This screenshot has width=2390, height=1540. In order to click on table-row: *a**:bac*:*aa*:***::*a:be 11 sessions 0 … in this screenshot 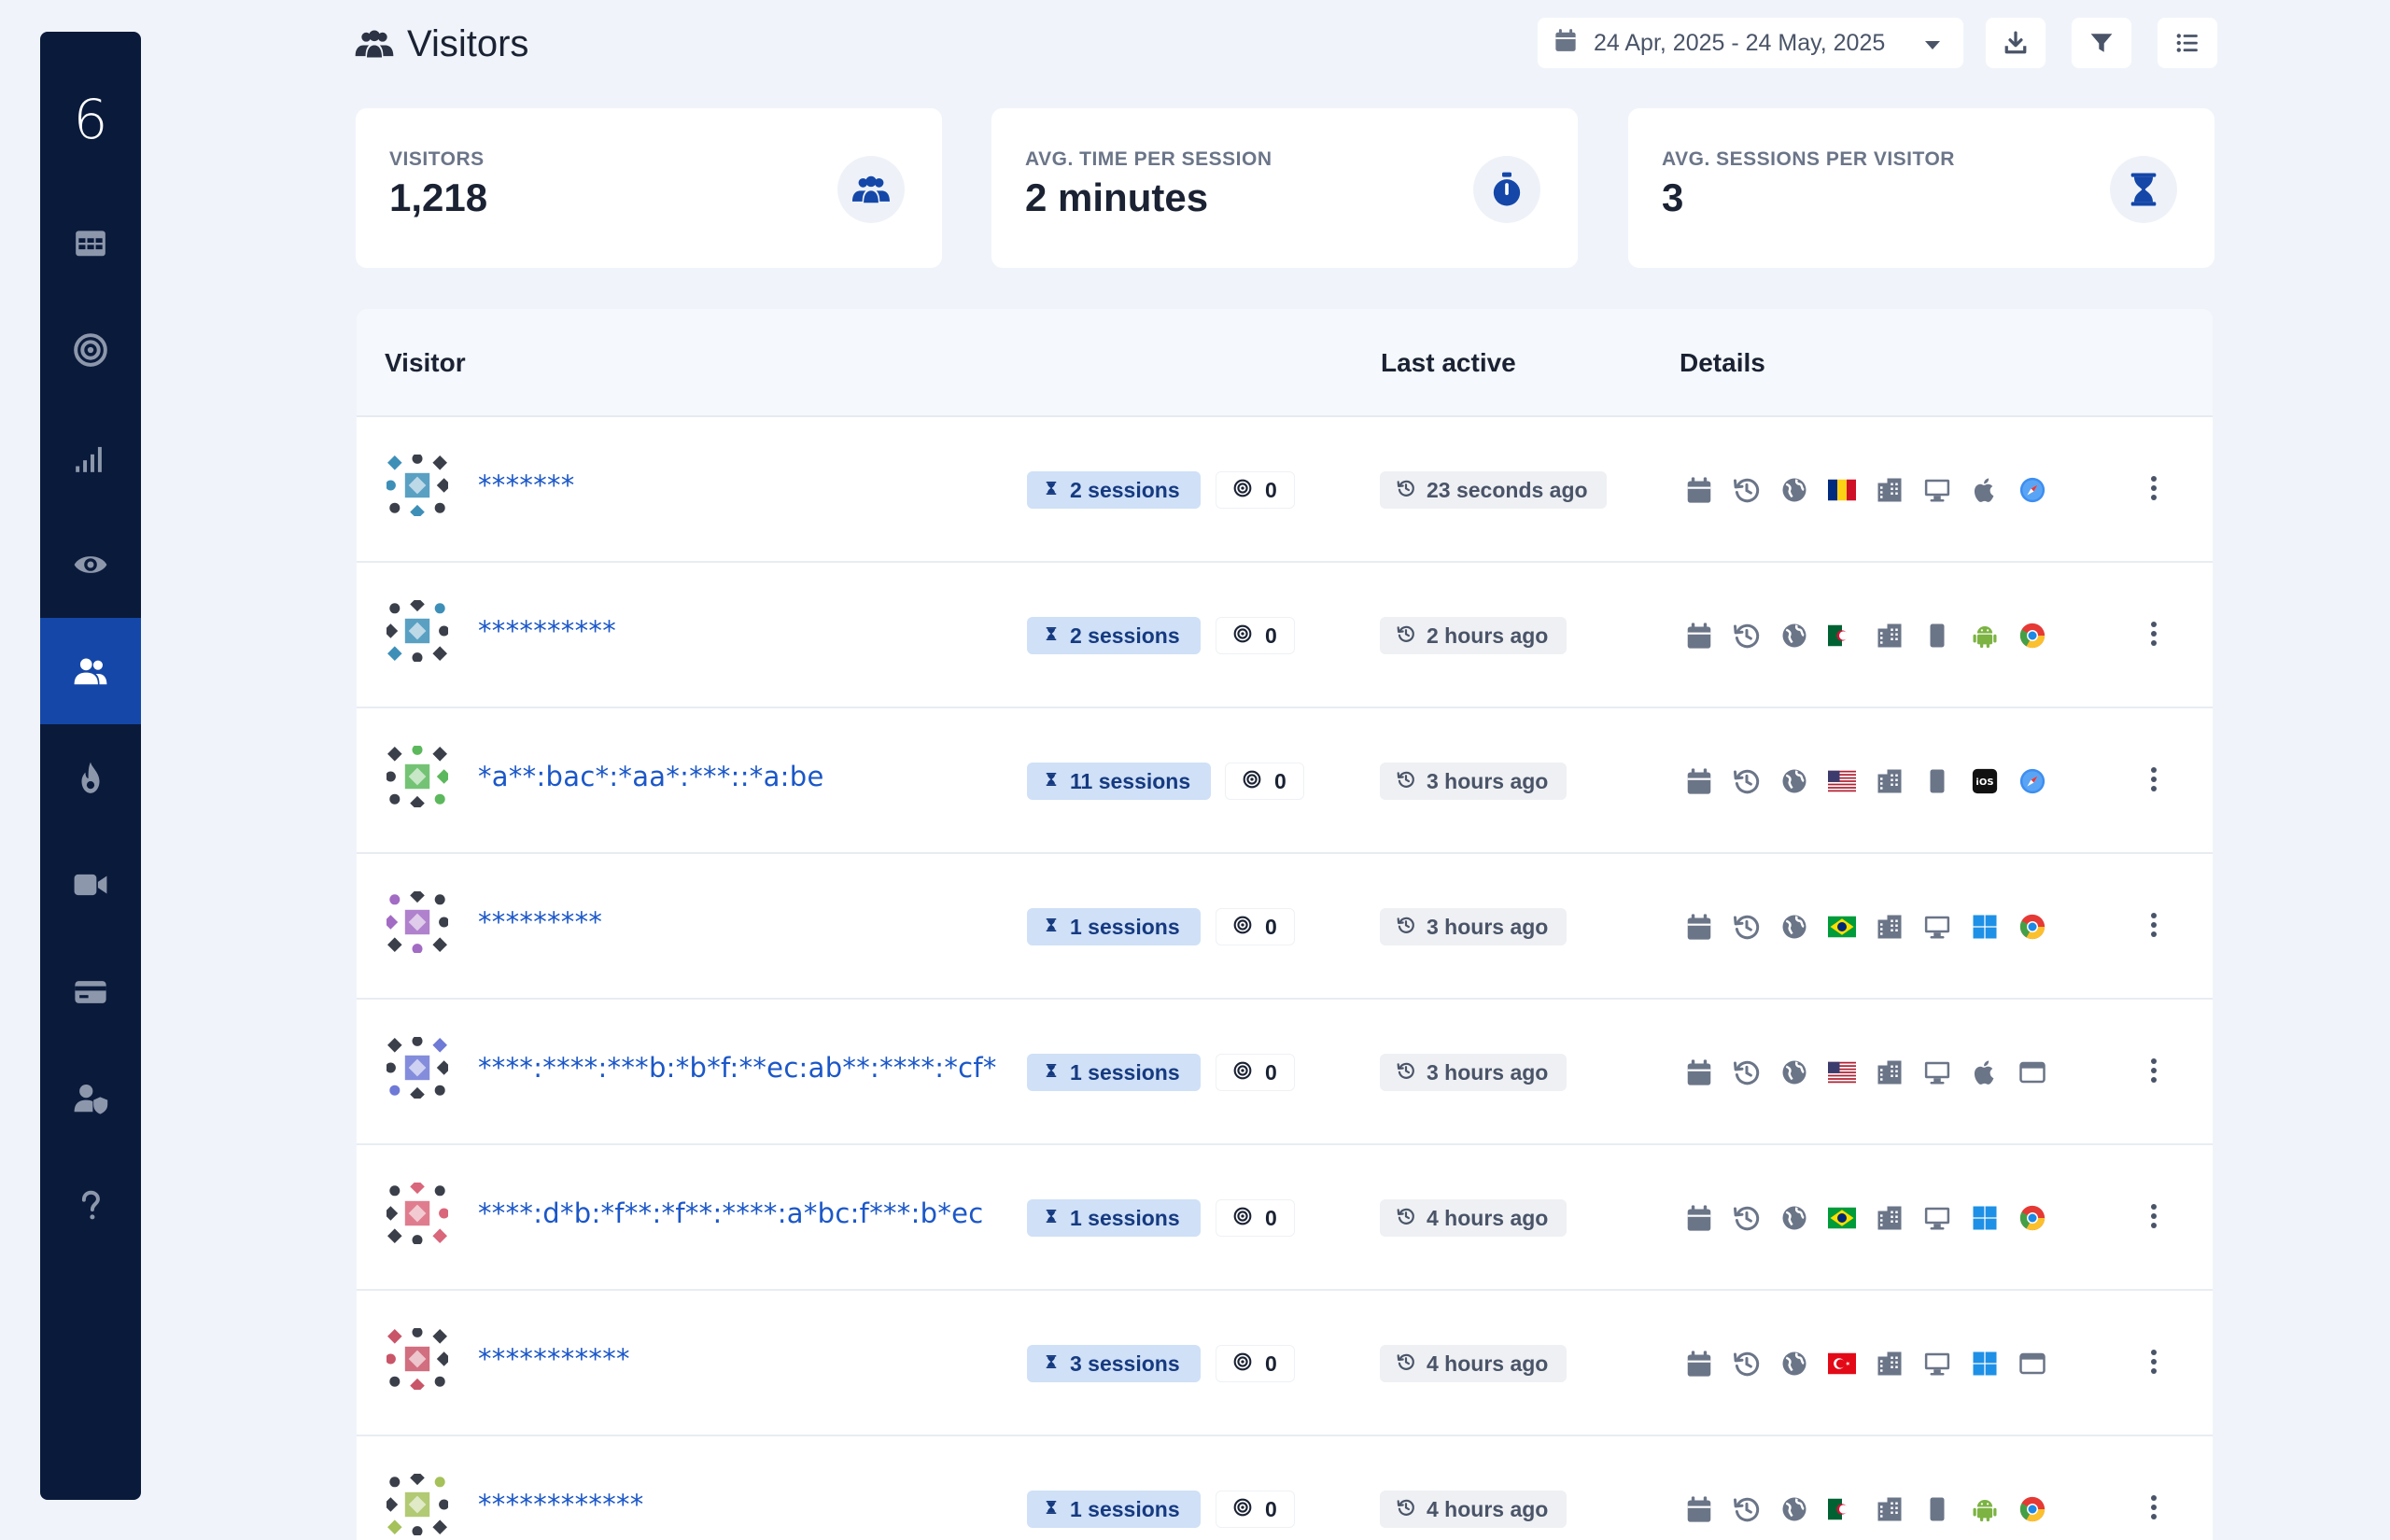, I will do `click(1285, 781)`.